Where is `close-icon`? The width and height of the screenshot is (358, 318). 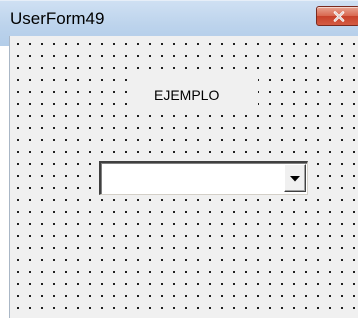 close-icon is located at coordinates (339, 16).